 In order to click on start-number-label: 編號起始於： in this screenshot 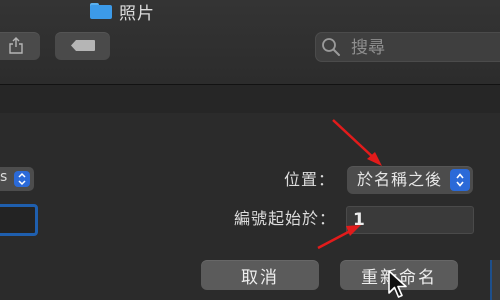, I will do `click(285, 218)`.